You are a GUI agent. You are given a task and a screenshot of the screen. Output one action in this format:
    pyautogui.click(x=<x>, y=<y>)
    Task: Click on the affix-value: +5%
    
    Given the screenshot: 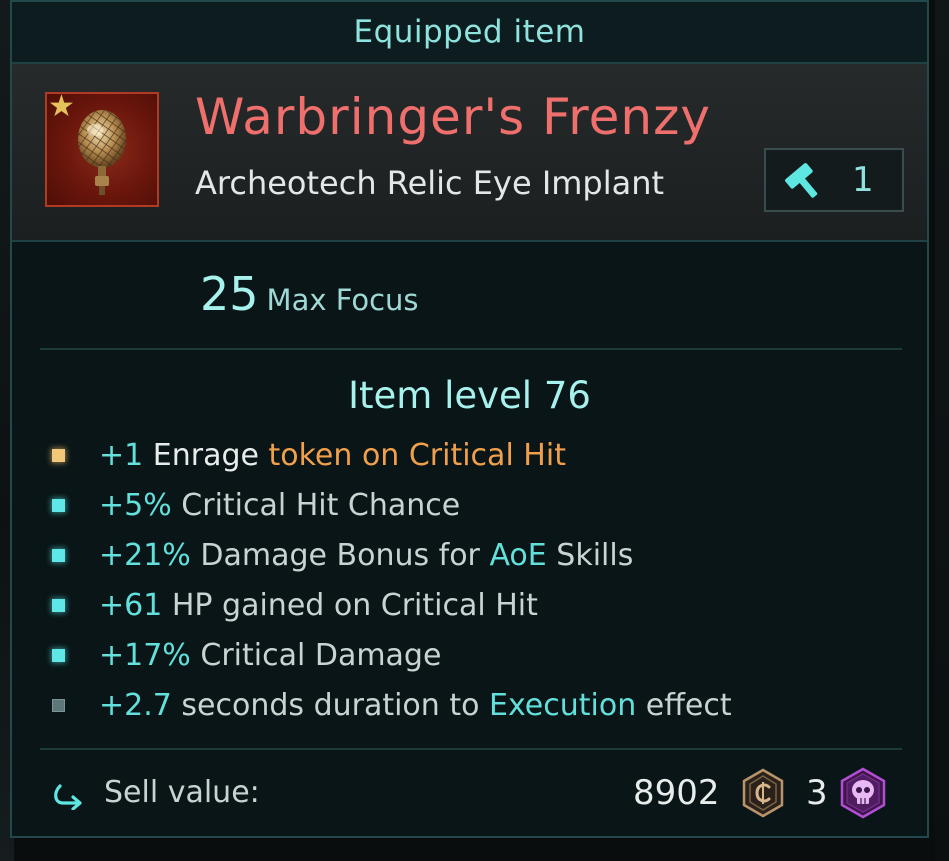 What is the action you would take?
    pyautogui.click(x=135, y=505)
    